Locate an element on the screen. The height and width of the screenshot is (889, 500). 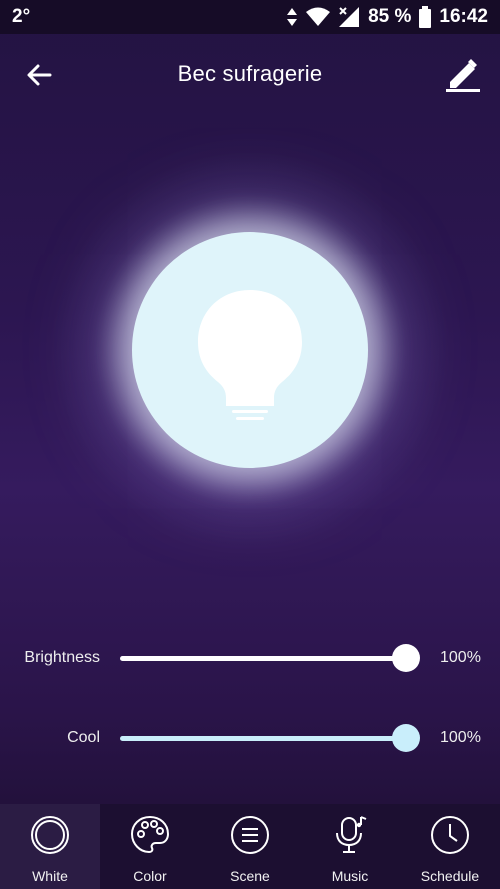
tab-color: Color is located at coordinates (150, 846).